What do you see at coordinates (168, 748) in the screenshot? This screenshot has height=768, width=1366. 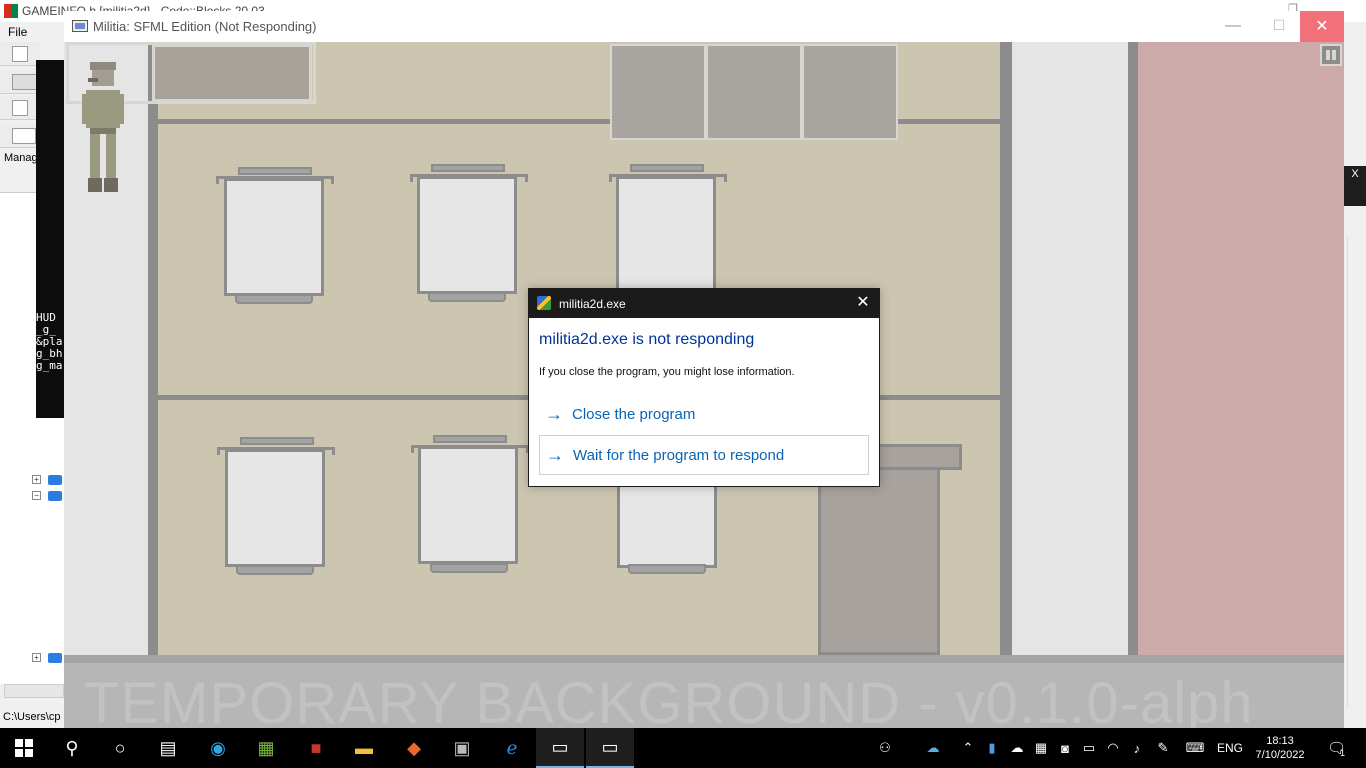 I see `task-view-icon: ▤` at bounding box center [168, 748].